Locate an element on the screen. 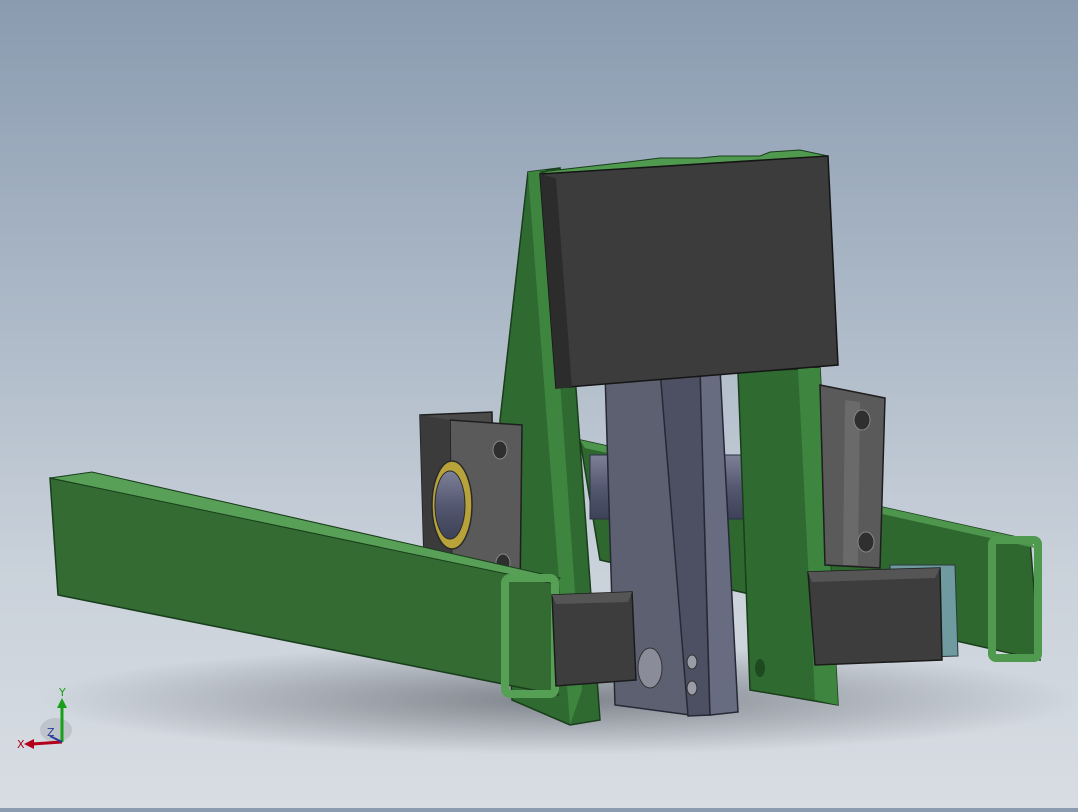 This screenshot has width=1078, height=812. top-mount-block is located at coordinates (689, 269).